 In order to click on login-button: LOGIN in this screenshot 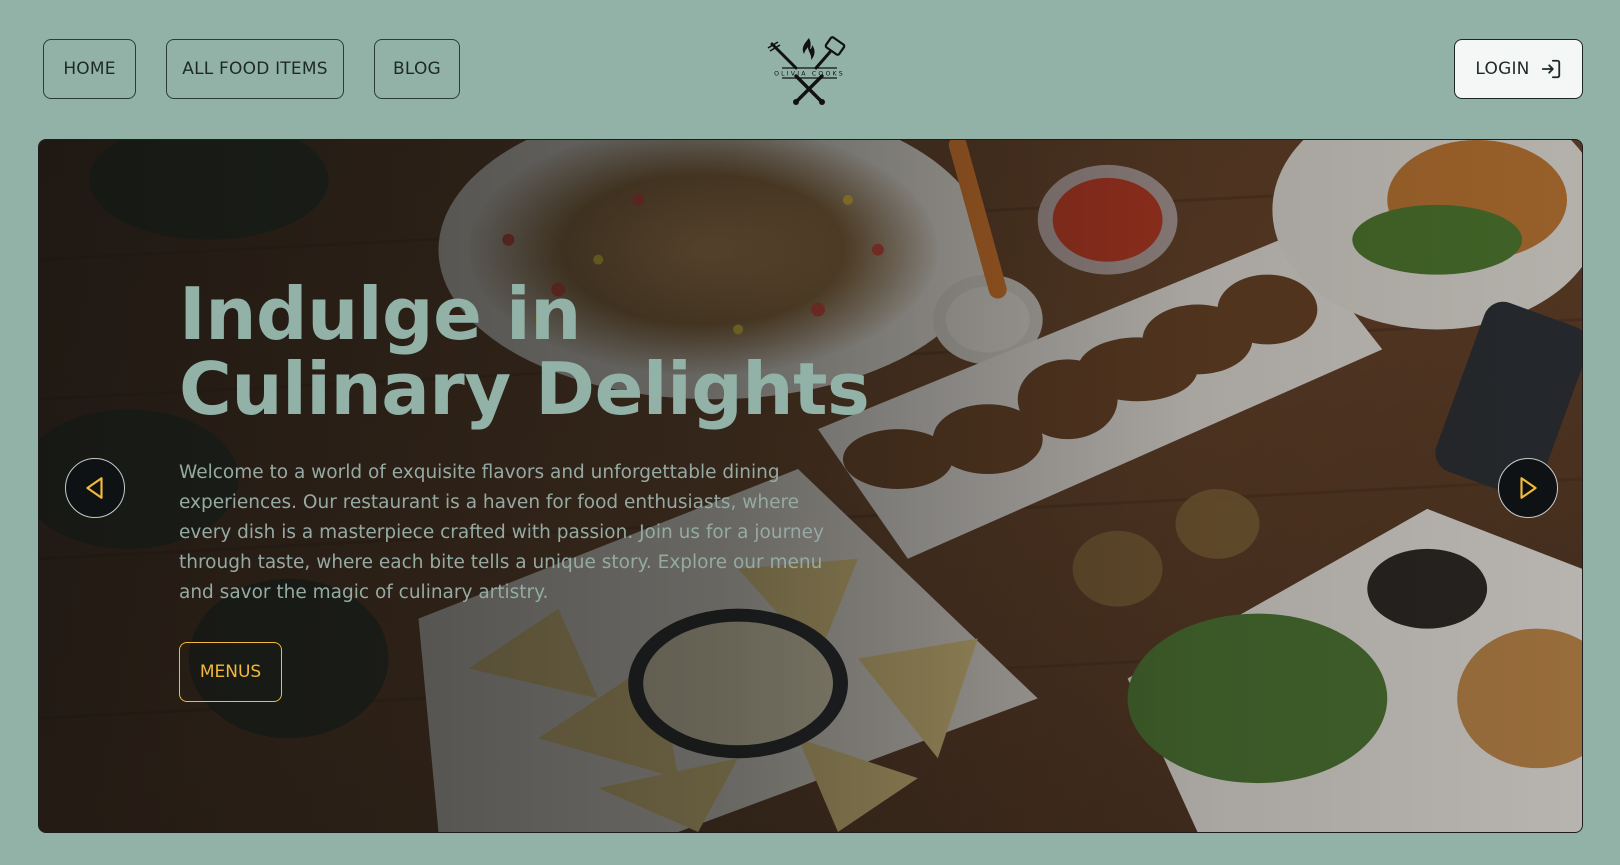, I will do `click(1518, 69)`.